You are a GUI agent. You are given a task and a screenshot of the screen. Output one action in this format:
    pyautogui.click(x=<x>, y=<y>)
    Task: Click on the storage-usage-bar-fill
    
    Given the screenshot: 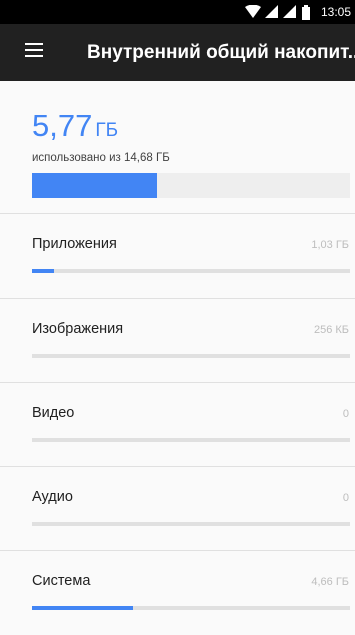 What is the action you would take?
    pyautogui.click(x=94, y=185)
    